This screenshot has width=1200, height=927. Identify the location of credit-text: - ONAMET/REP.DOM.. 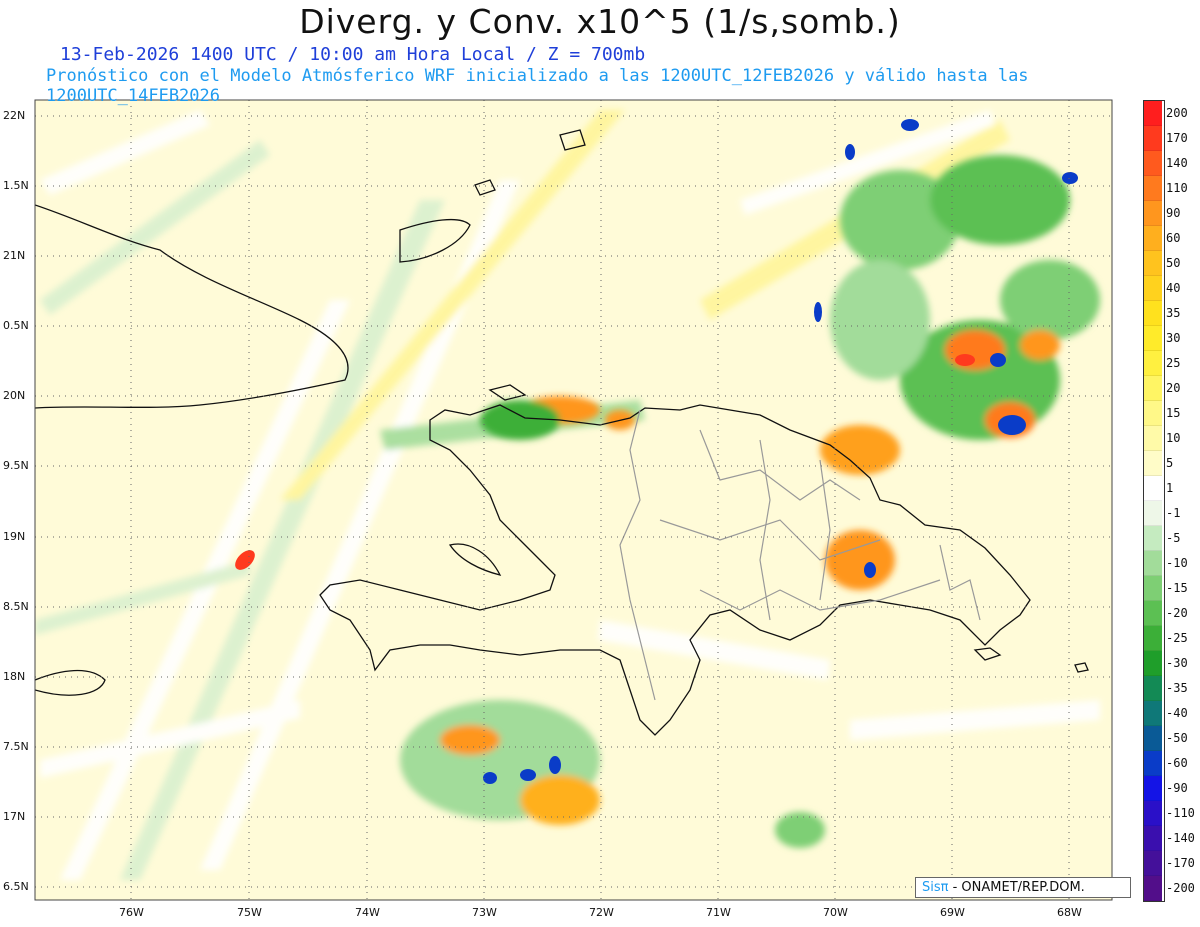
(1018, 887).